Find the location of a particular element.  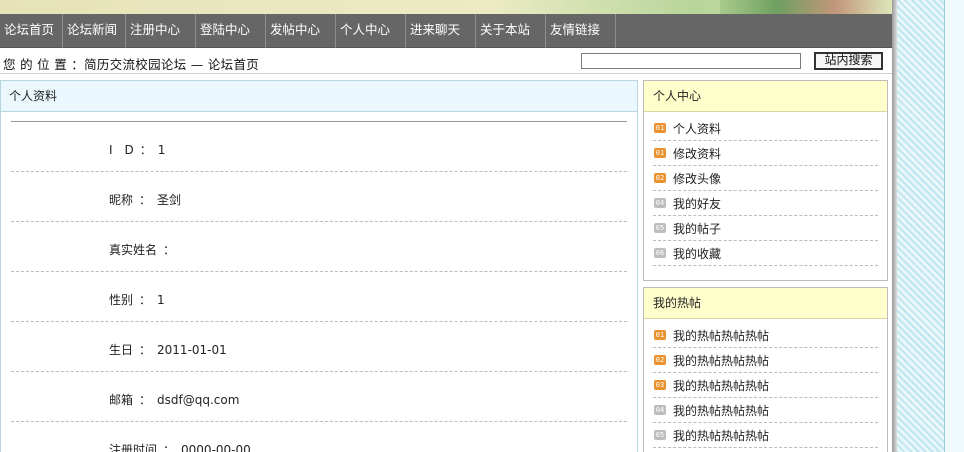

banner-decoration is located at coordinates (806, 7).